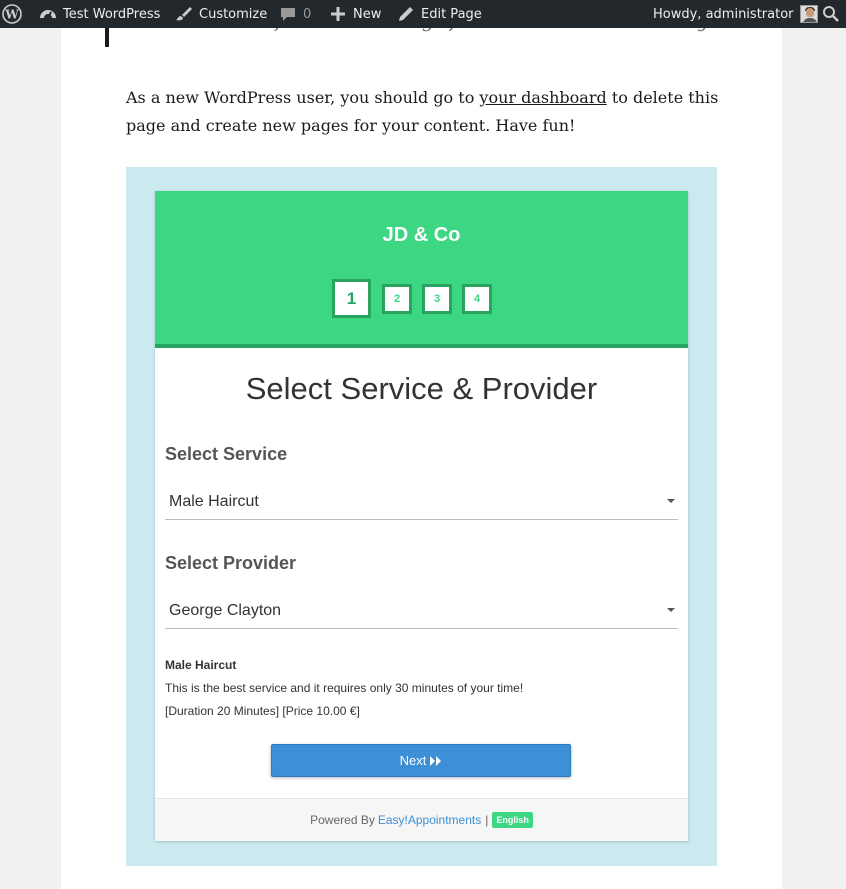 The width and height of the screenshot is (846, 889). I want to click on avatar, so click(808, 14).